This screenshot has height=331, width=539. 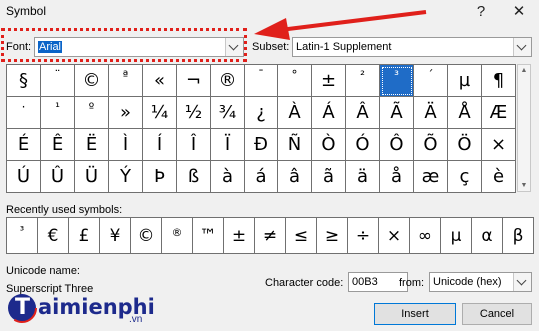 What do you see at coordinates (397, 177) in the screenshot?
I see `symbol-cell: å` at bounding box center [397, 177].